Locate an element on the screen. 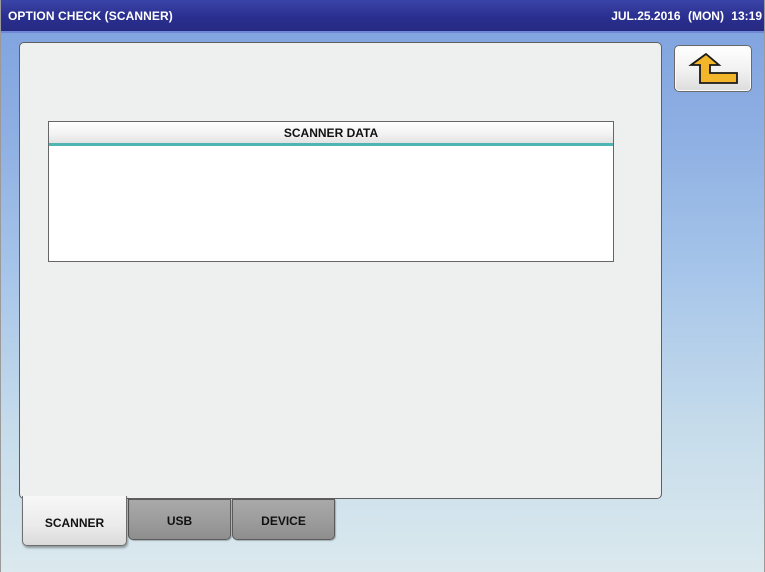  tab-device: DEVICE is located at coordinates (283, 519).